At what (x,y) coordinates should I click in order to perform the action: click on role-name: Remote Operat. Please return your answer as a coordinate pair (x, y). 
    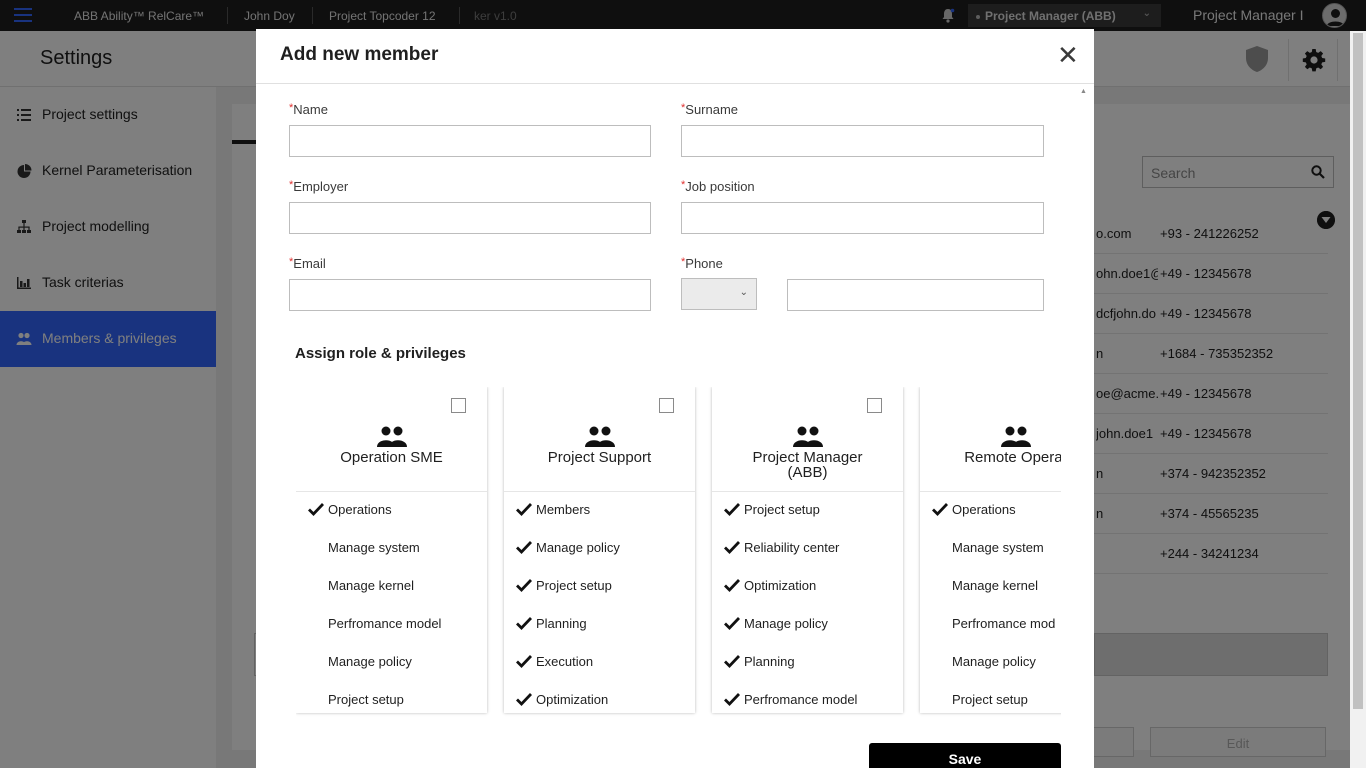
    Looking at the image, I should click on (1012, 457).